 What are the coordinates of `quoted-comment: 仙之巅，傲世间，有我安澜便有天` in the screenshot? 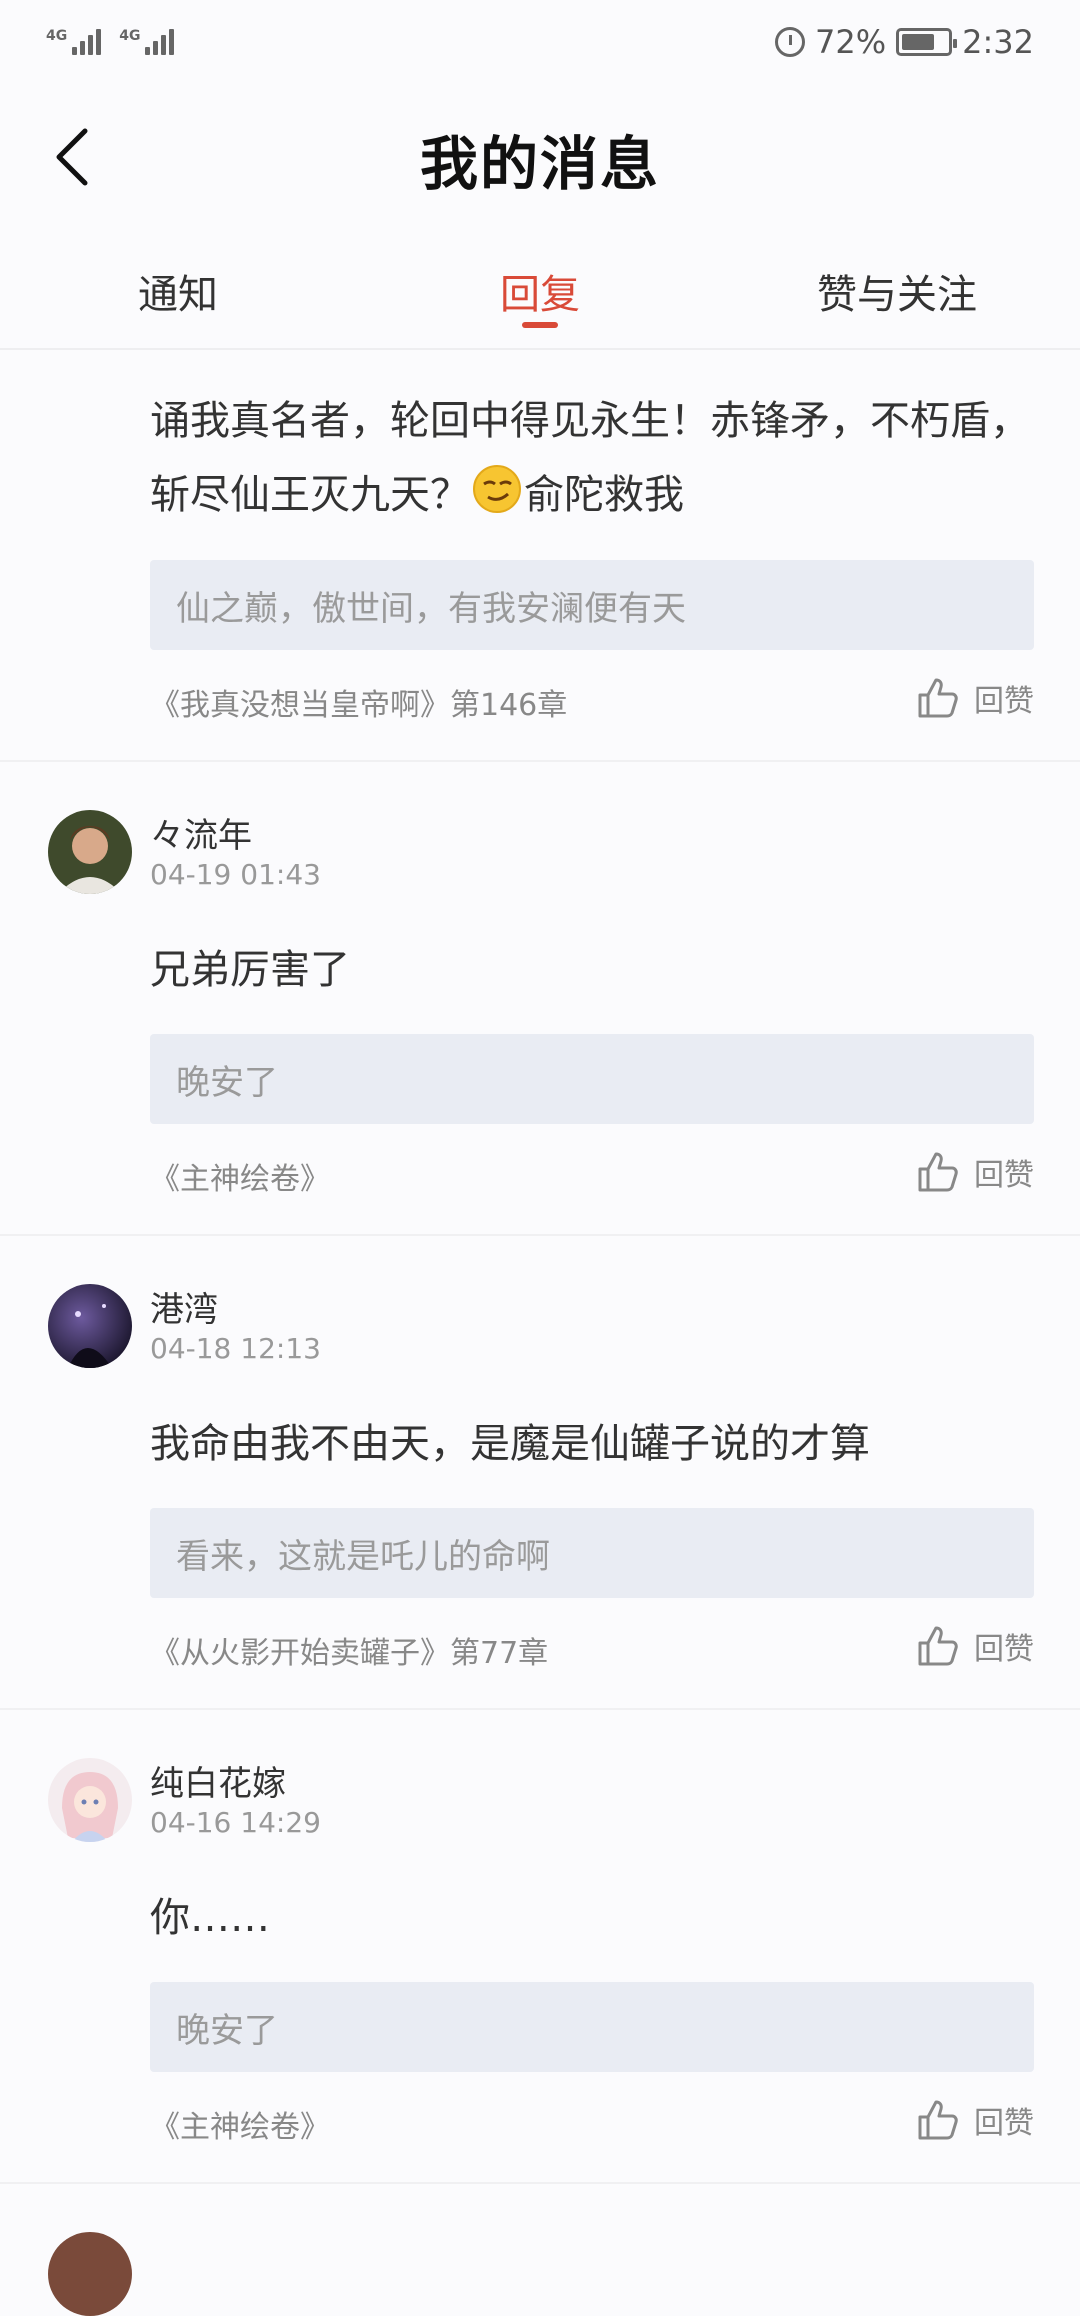 It's located at (592, 605).